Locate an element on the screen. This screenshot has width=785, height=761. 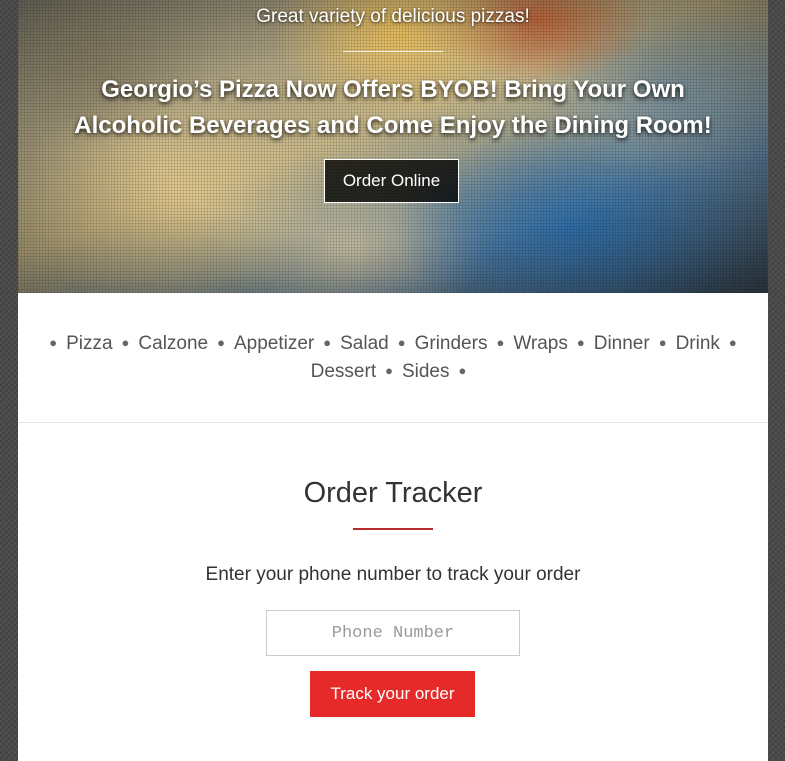
menu-item-calzone: Calzone is located at coordinates (173, 343).